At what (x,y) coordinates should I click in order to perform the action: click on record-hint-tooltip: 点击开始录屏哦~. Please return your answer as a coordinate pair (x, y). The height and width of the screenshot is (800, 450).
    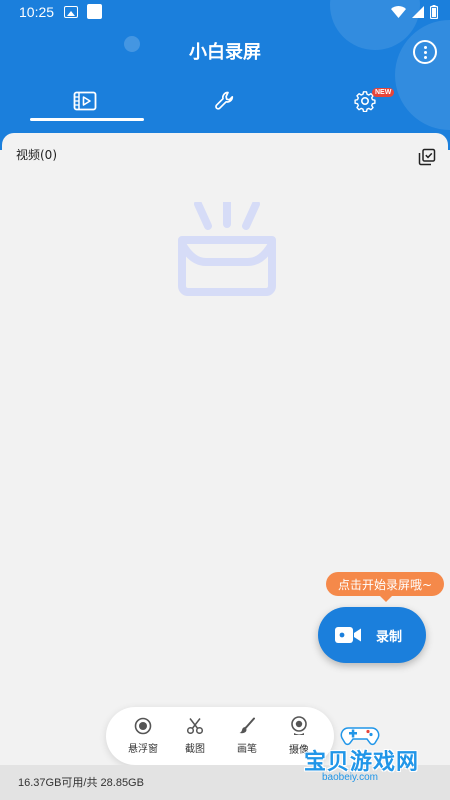
    Looking at the image, I should click on (385, 587).